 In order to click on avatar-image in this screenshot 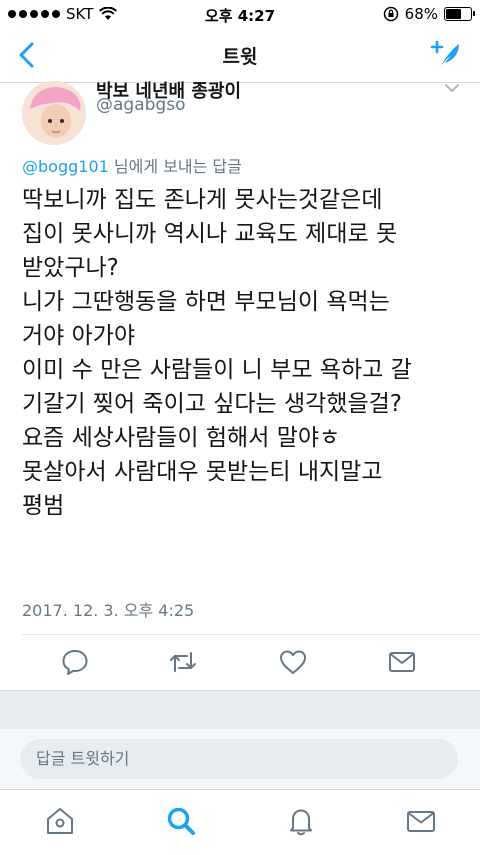, I will do `click(54, 113)`.